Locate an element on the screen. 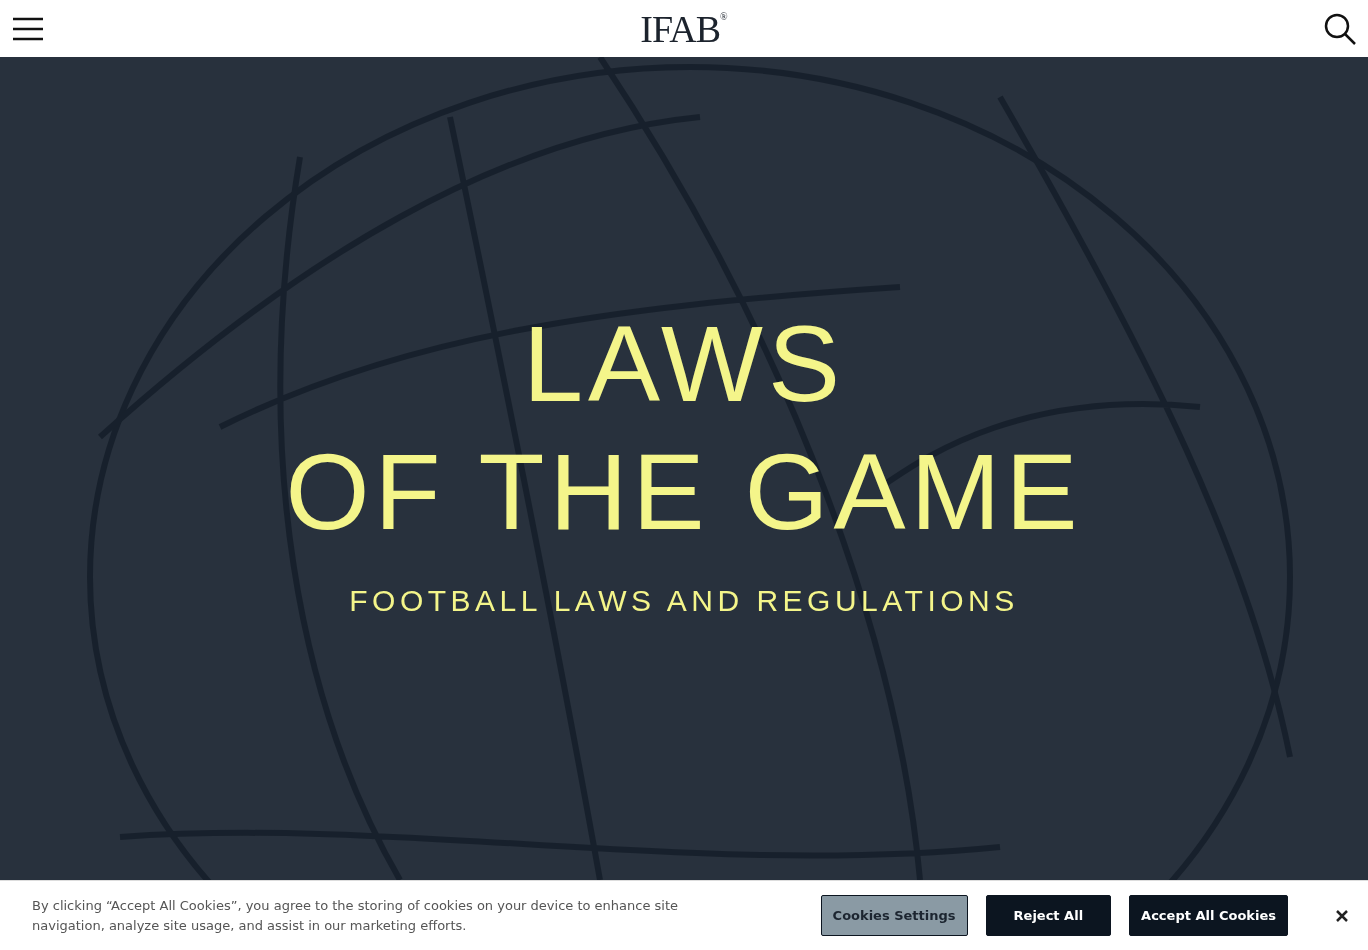 Image resolution: width=1368 pixels, height=950 pixels. logo-link: IFAB$^{®}$ is located at coordinates (683, 28).